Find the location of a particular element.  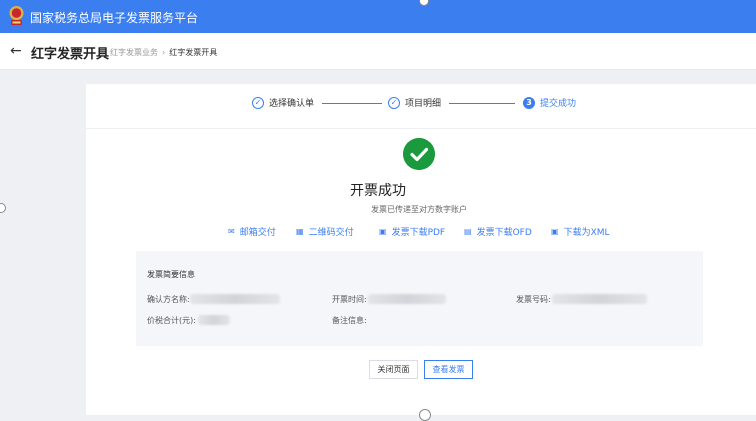

delivery-actions: ✉ 邮箱交付 ▦ 二维码交付 ▣ 发票下载PDF ▤ 发票下载OFD ▣ 下载为XML is located at coordinates (378, 232).